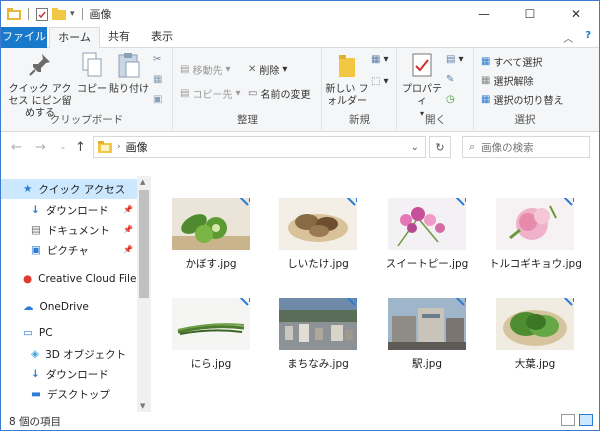  Describe the element at coordinates (36, 230) in the screenshot. I see `document-icon: ▤` at that location.